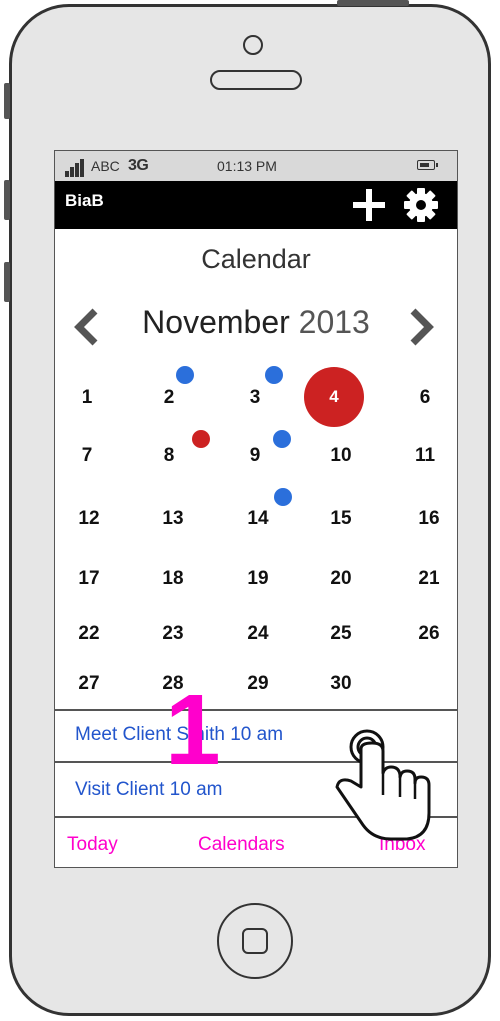 The image size is (500, 1021). What do you see at coordinates (256, 80) in the screenshot?
I see `earpiece-speaker` at bounding box center [256, 80].